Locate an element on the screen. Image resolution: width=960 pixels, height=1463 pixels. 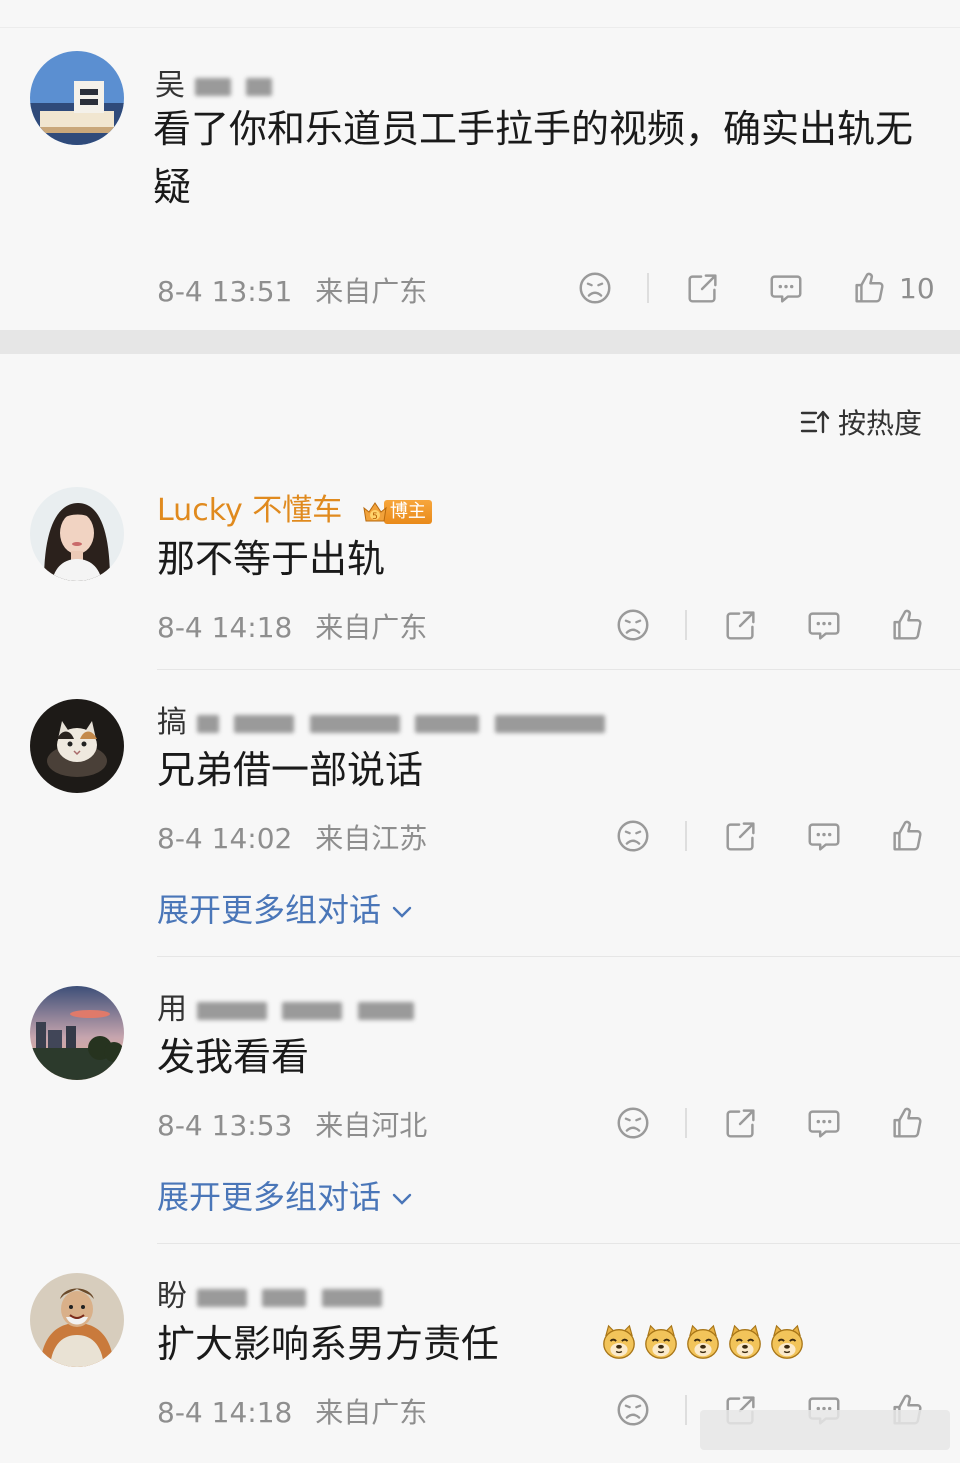
timestamp: 8-4 13:51 is located at coordinates (225, 291).